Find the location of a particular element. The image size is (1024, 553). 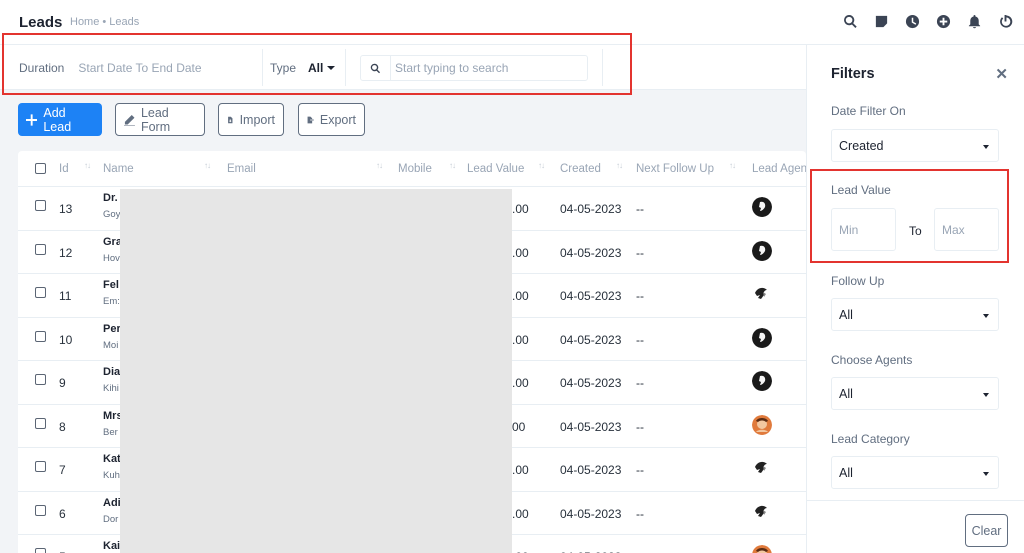

export-button: Export is located at coordinates (331, 119).